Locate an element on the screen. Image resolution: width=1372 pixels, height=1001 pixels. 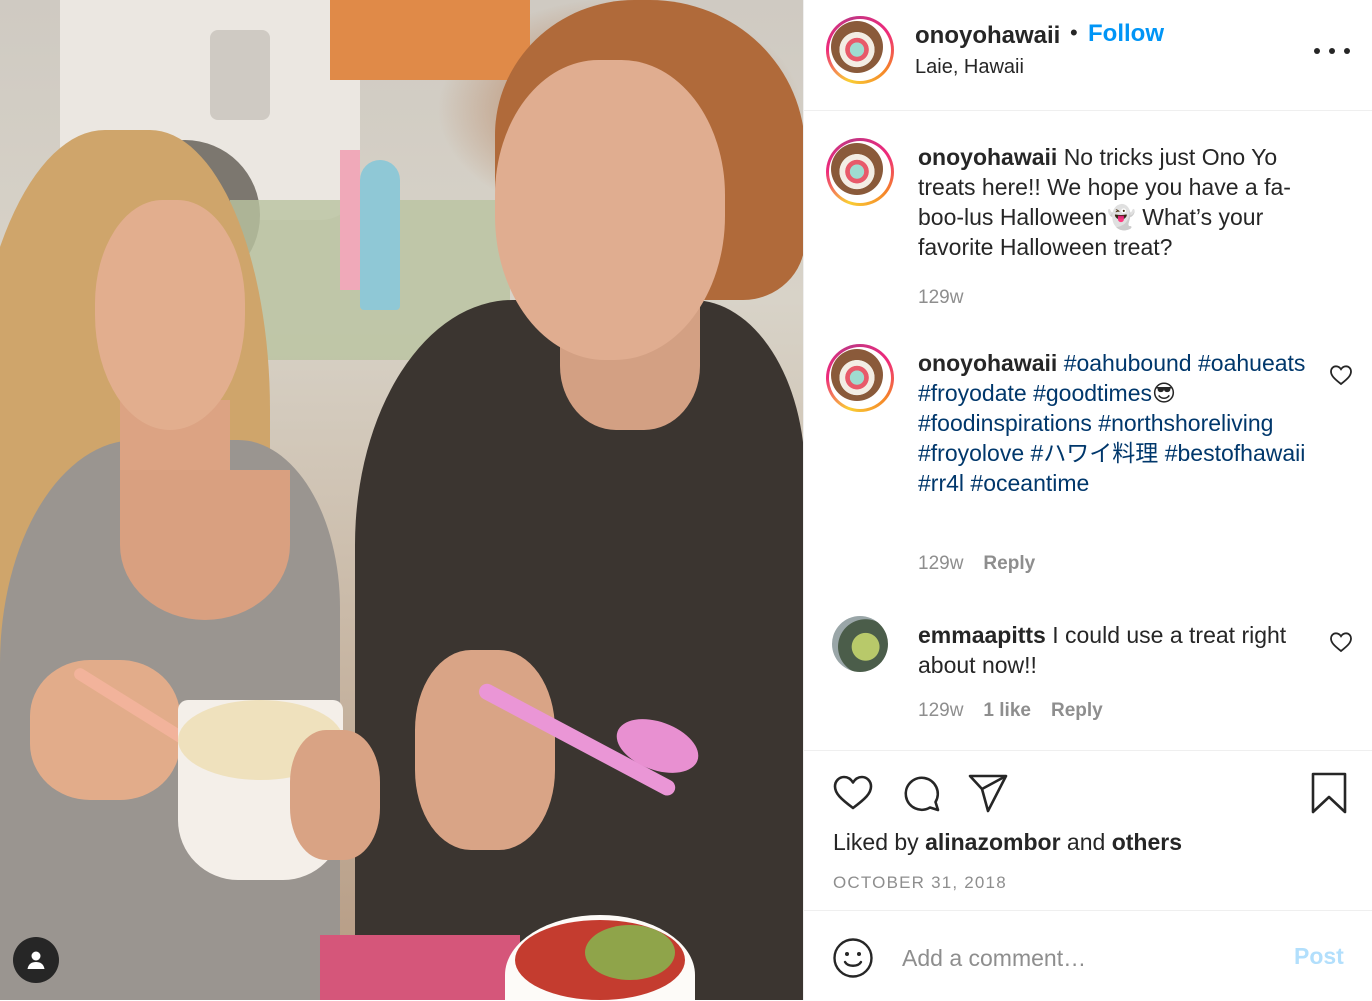
user-comment-age: 129w is located at coordinates (940, 710).